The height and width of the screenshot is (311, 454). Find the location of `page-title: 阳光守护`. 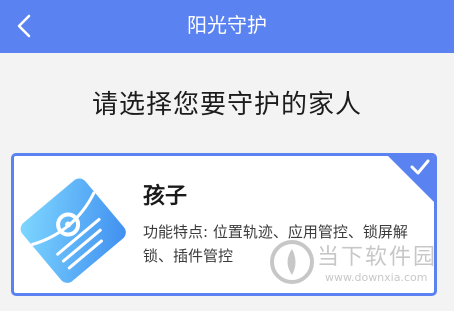

page-title: 阳光守护 is located at coordinates (227, 25).